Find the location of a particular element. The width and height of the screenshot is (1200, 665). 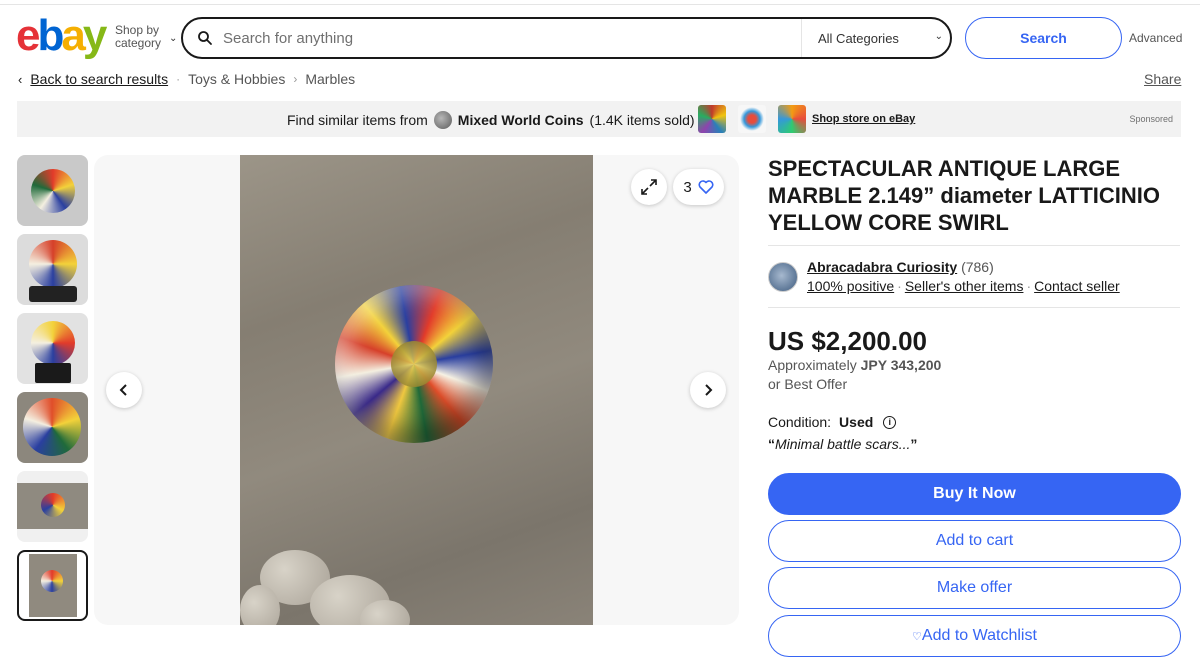

breadcrumb-item-marbles: Marbles is located at coordinates (330, 79).